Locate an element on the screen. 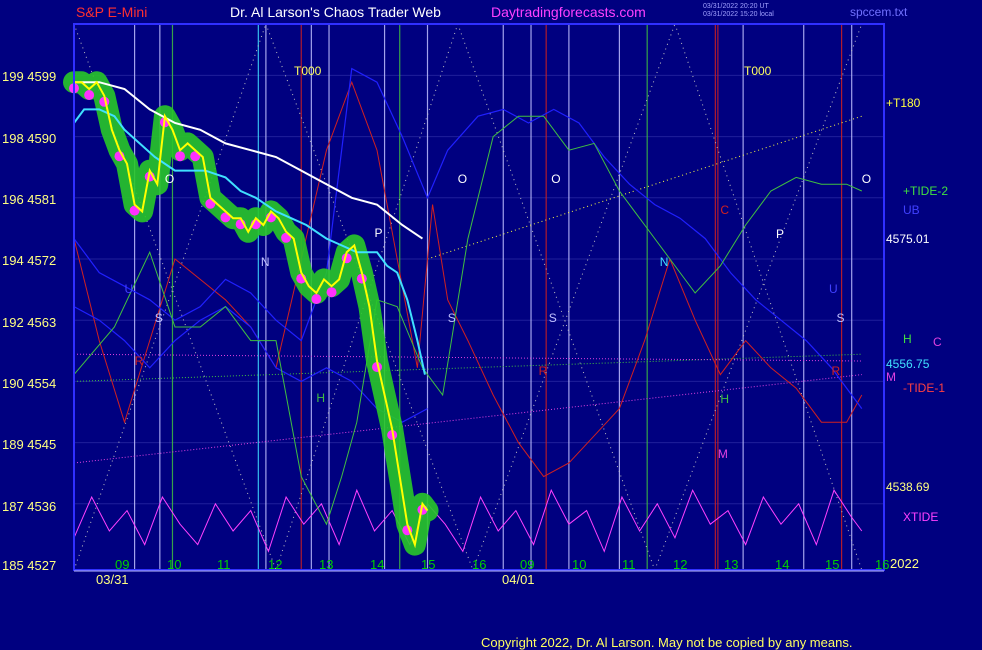  tide2-label: +TIDE-2 is located at coordinates (926, 191).